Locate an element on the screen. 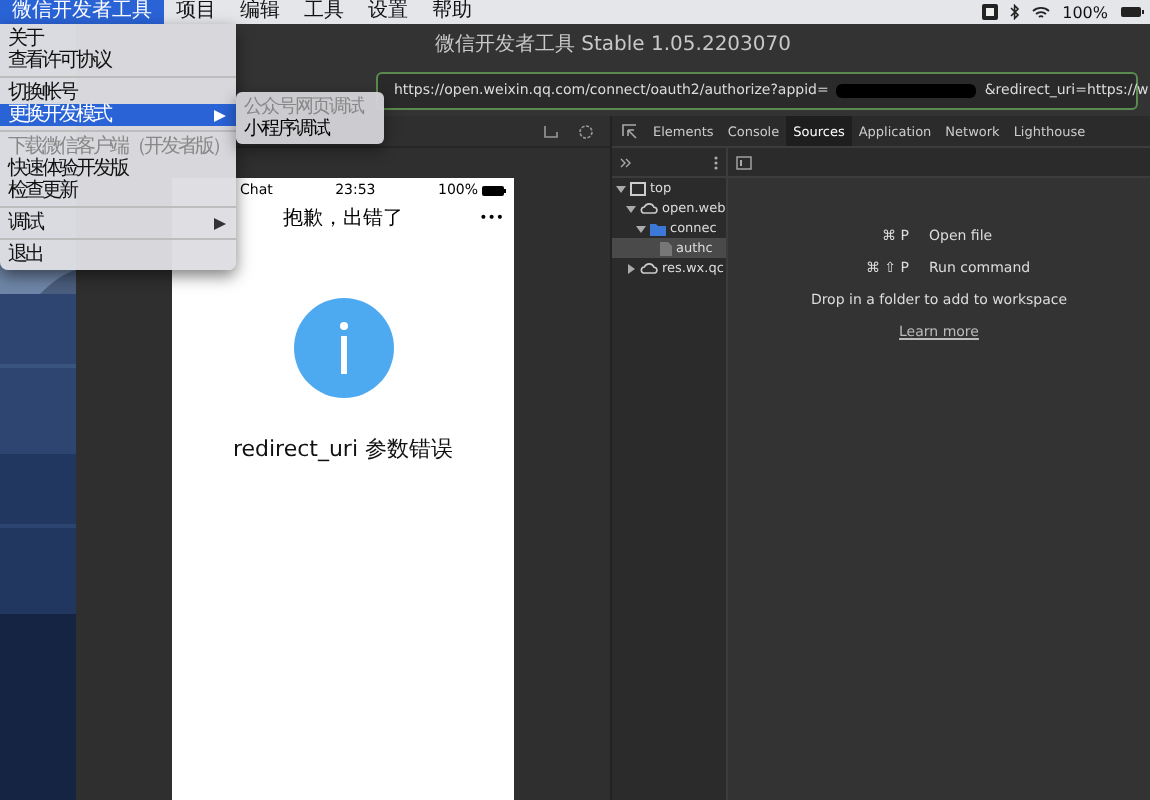 The height and width of the screenshot is (800, 1150). bluetooth-icon is located at coordinates (1015, 12).